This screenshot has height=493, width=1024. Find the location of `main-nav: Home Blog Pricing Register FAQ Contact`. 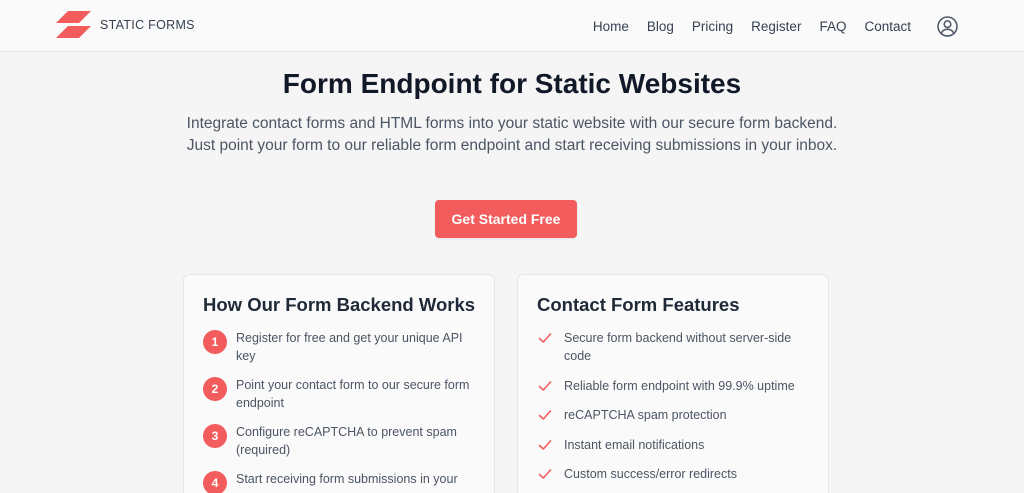

main-nav: Home Blog Pricing Register FAQ Contact is located at coordinates (775, 26).